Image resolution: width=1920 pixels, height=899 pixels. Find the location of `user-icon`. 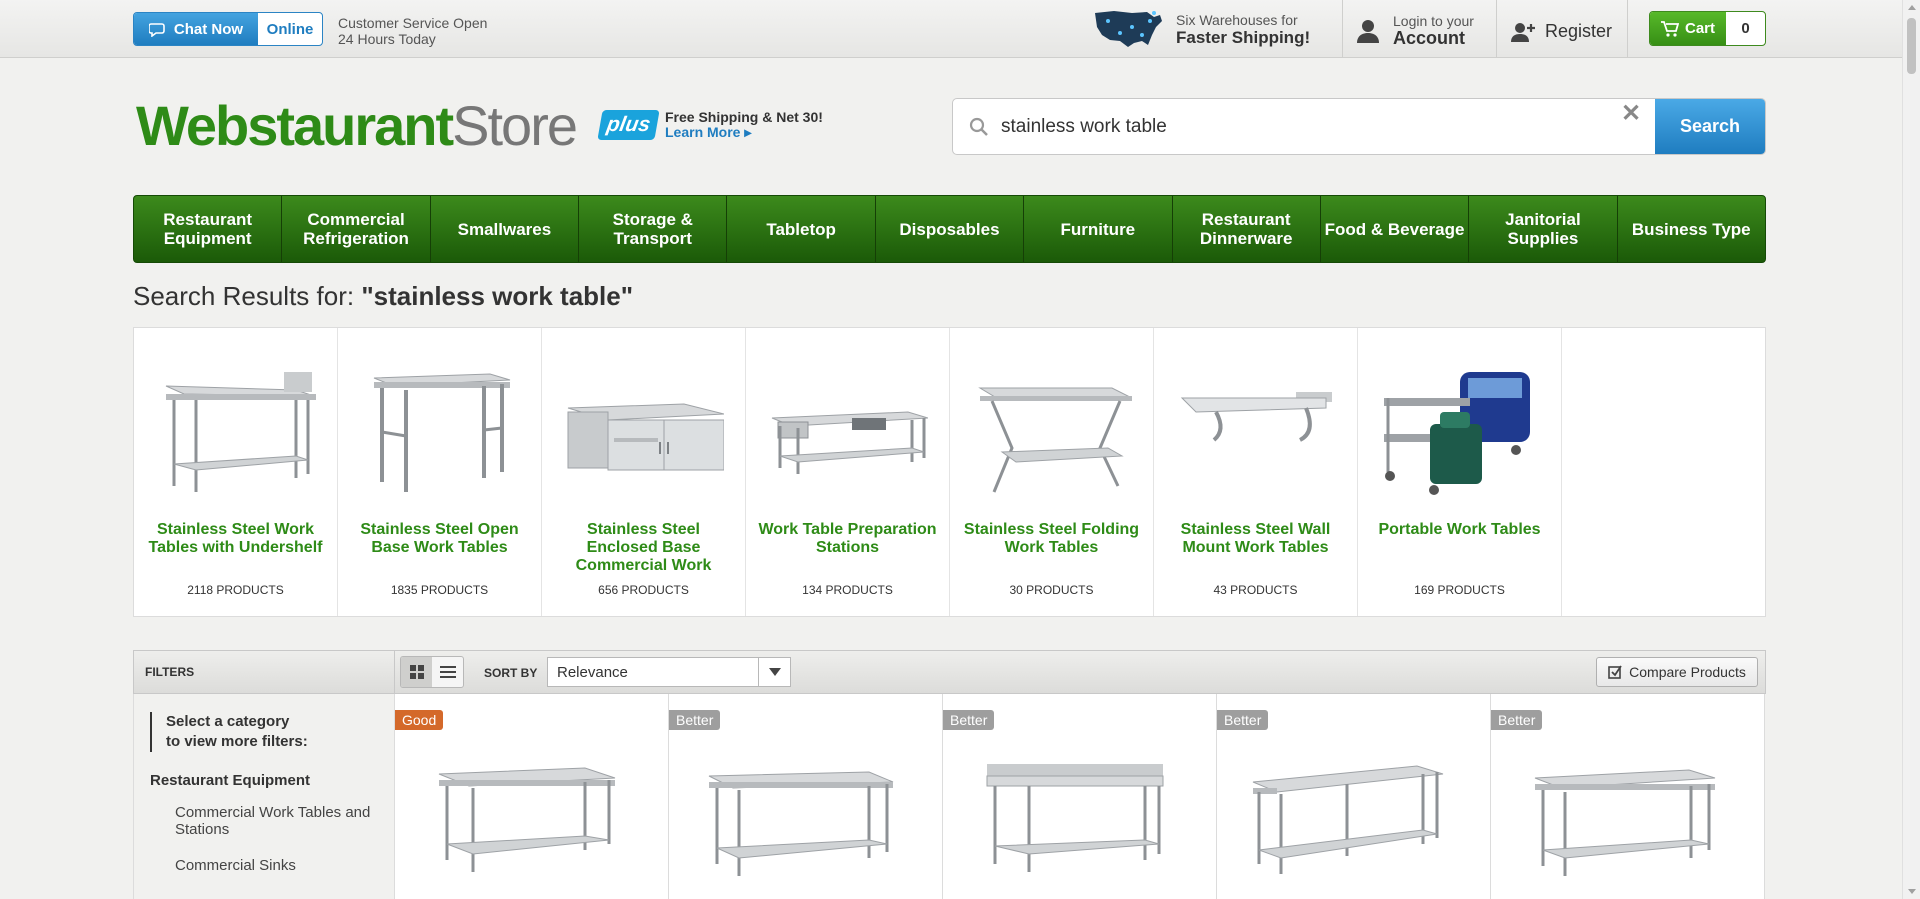

user-icon is located at coordinates (1368, 31).